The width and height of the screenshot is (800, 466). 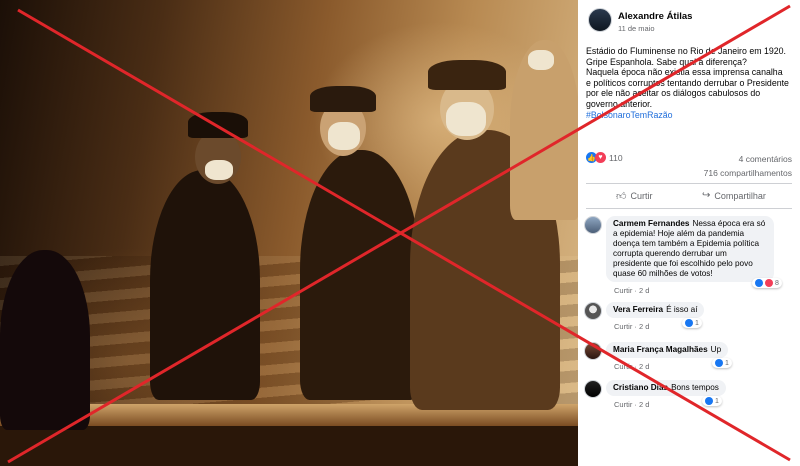 What do you see at coordinates (765, 159) in the screenshot?
I see `comments-count: 4 comentários` at bounding box center [765, 159].